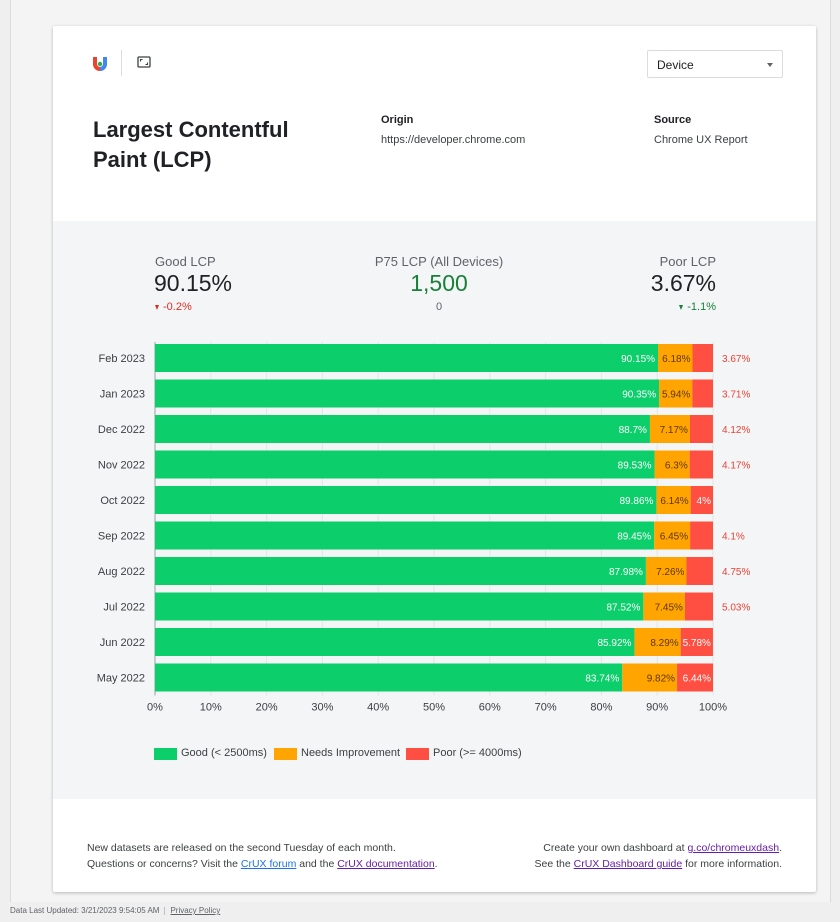 The height and width of the screenshot is (922, 840). Describe the element at coordinates (628, 864) in the screenshot. I see `crux-dashboard-guide-link: CrUX Dashboard guide` at that location.